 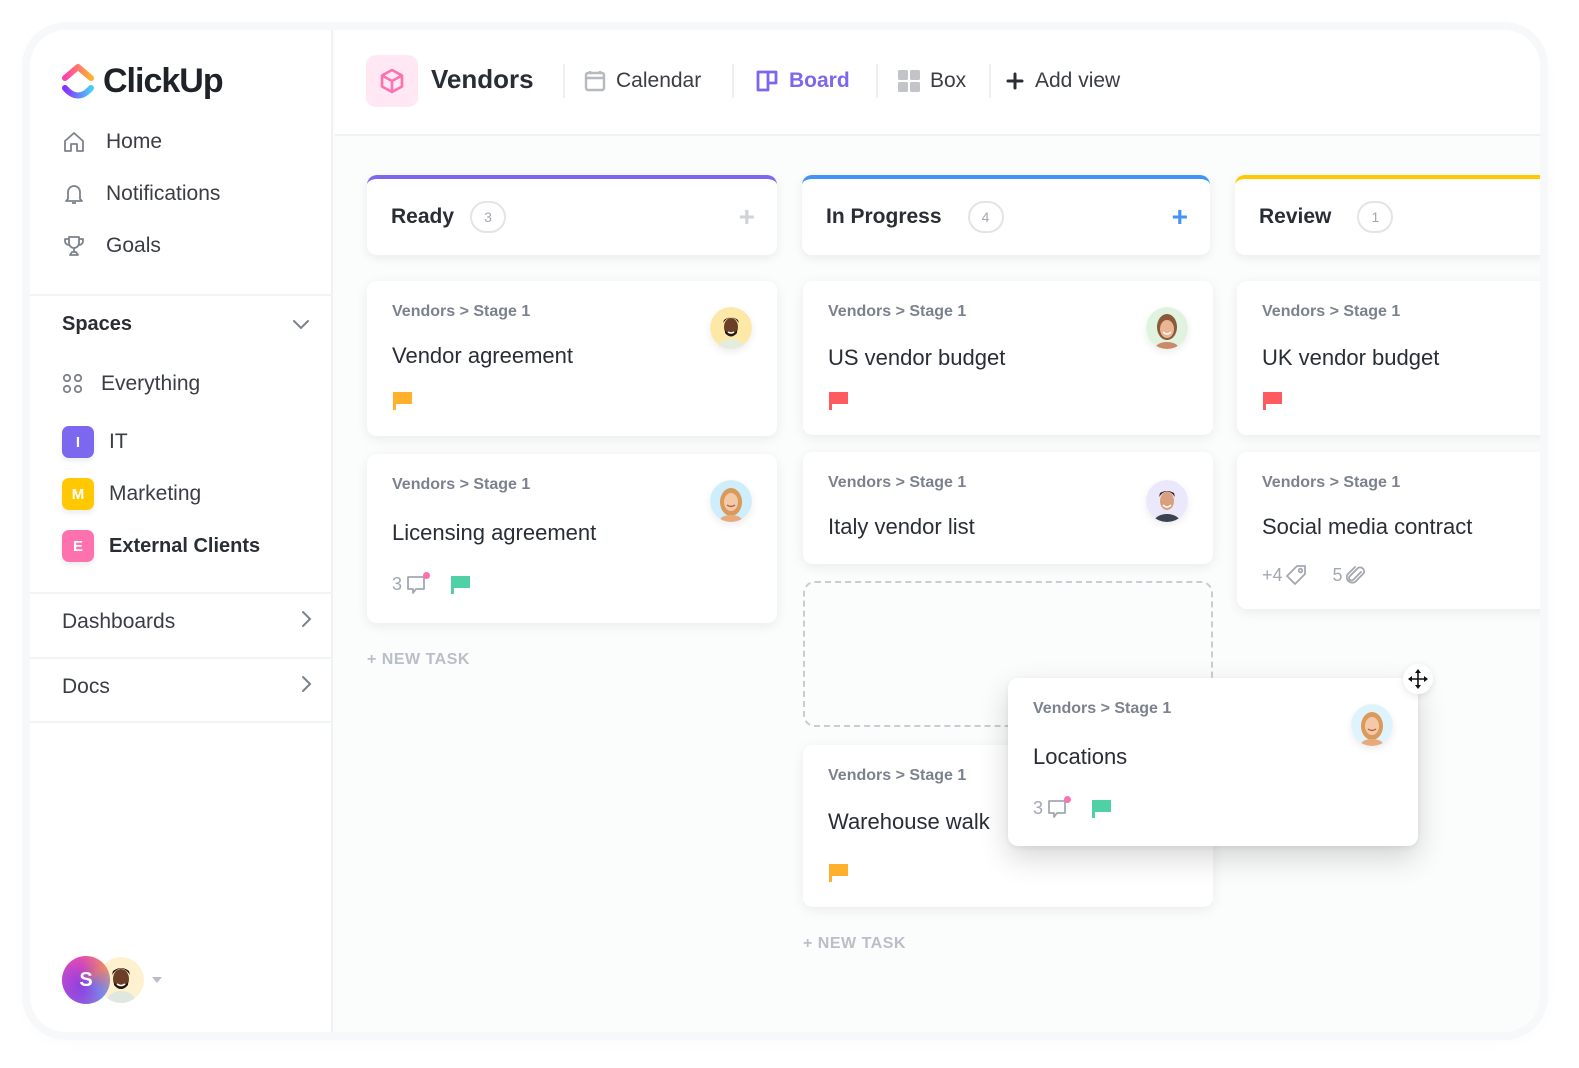 I want to click on spaces-heading: Spaces, so click(x=97, y=324).